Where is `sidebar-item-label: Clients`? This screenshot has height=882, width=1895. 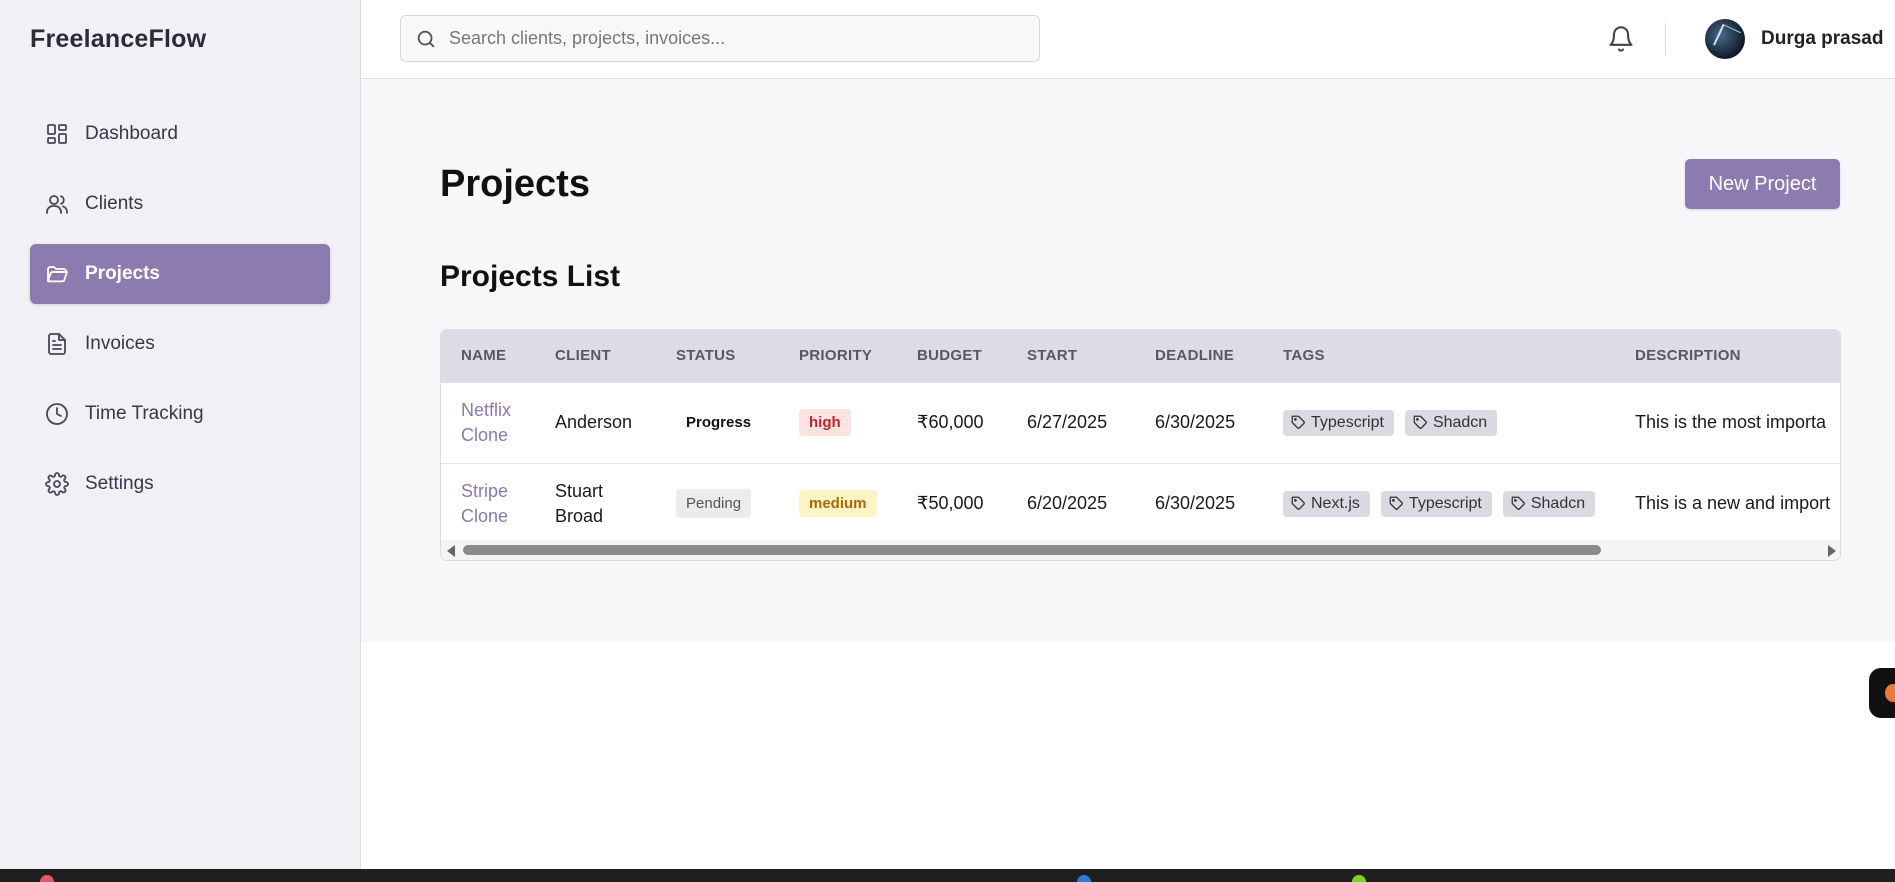
sidebar-item-label: Clients is located at coordinates (114, 203).